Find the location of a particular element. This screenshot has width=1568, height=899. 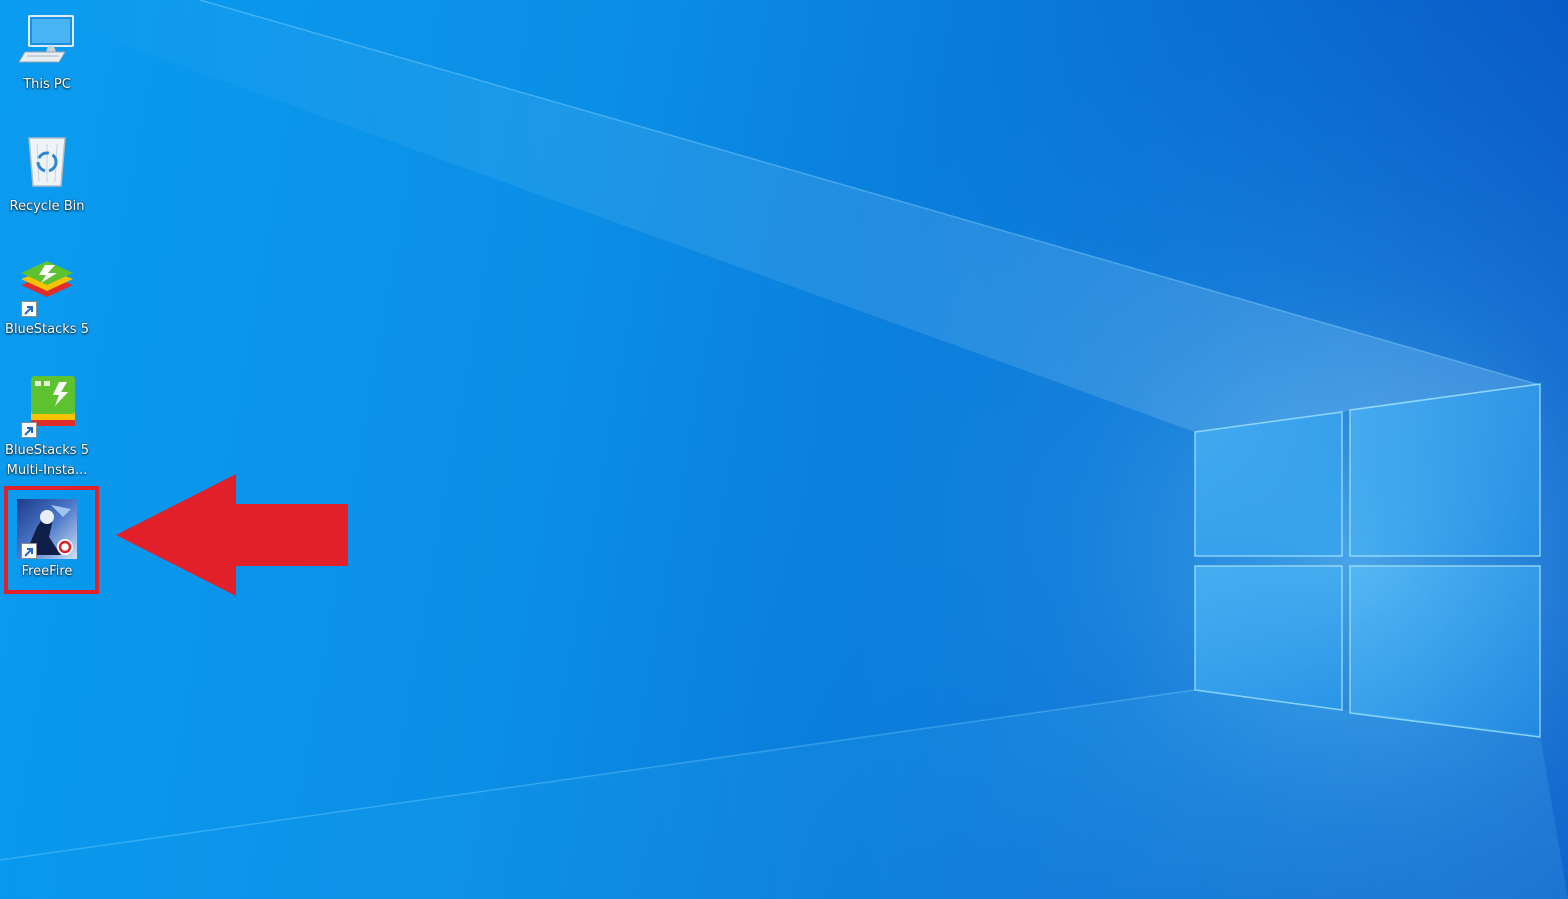

desktop-icon-bluestacks-5: BlueStacks 5 is located at coordinates (47, 297).